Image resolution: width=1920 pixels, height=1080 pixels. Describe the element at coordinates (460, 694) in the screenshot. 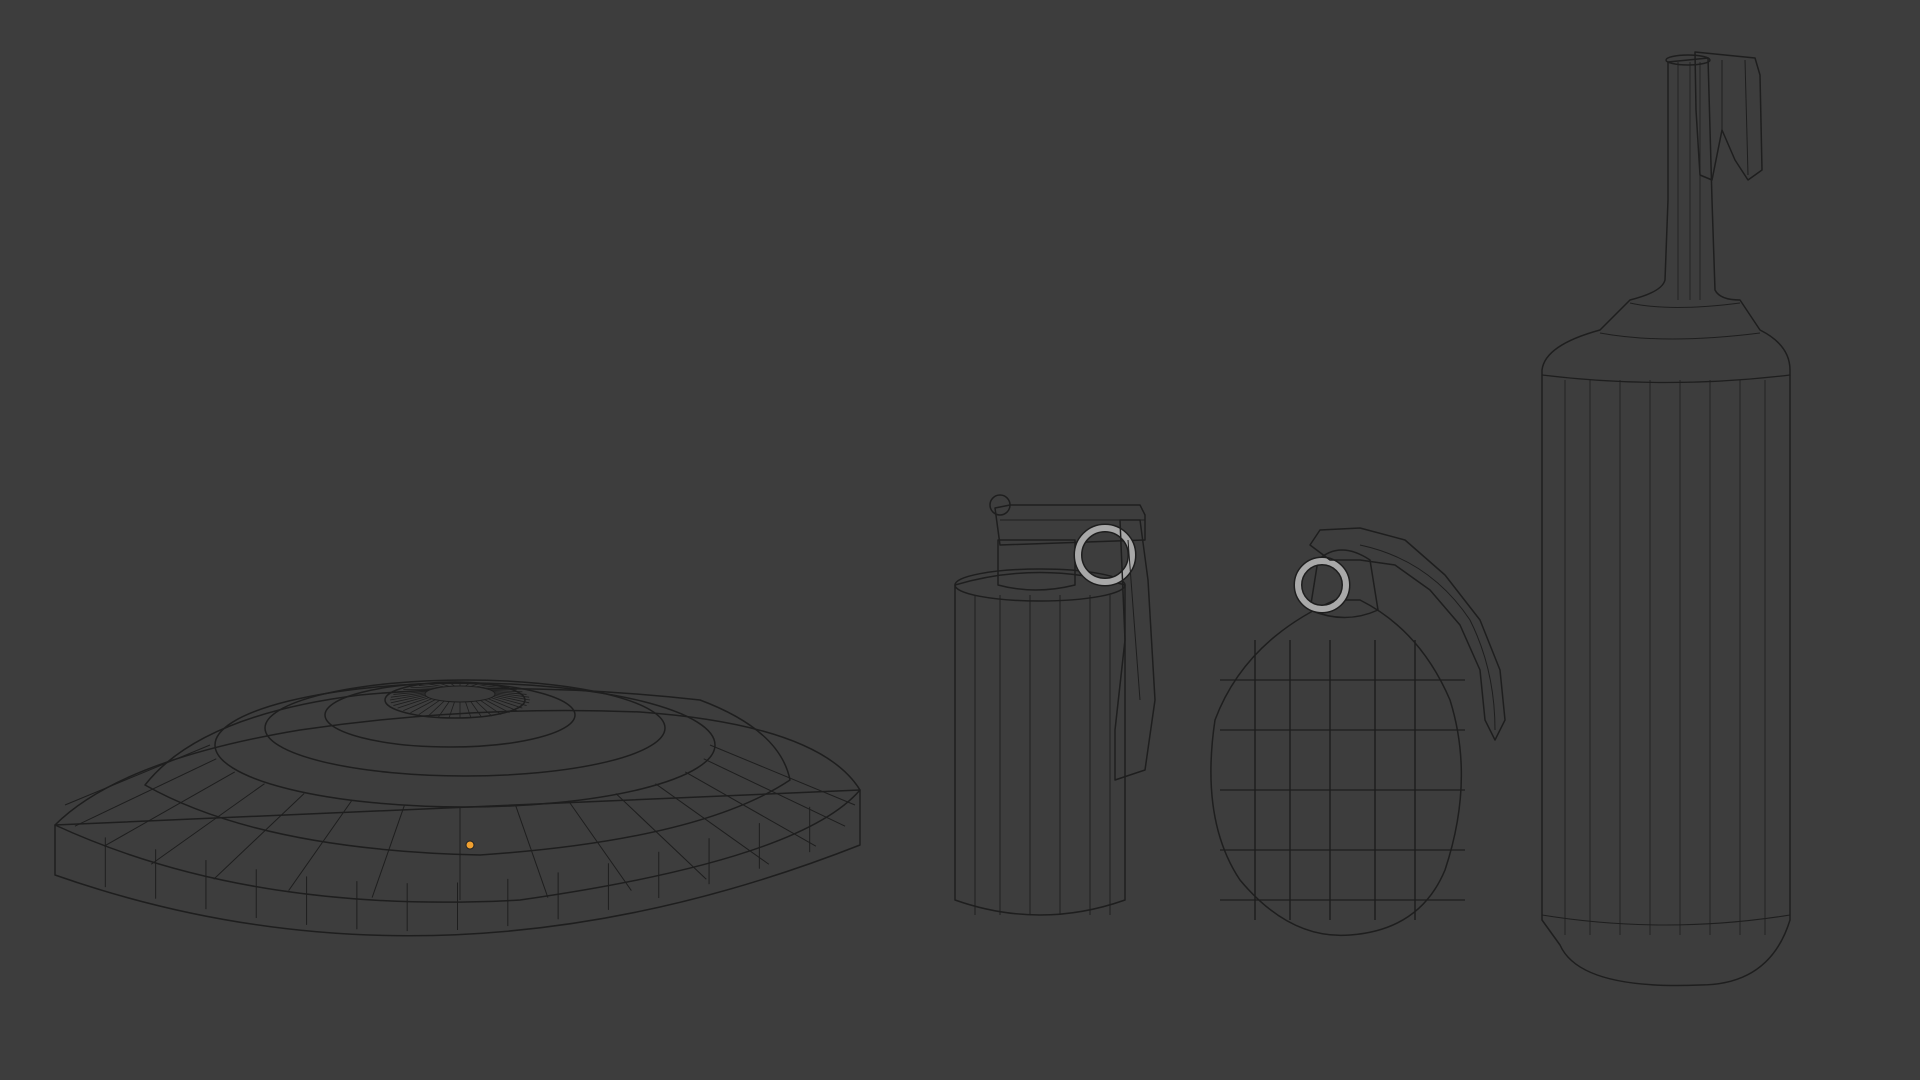

I see `mine-center` at that location.